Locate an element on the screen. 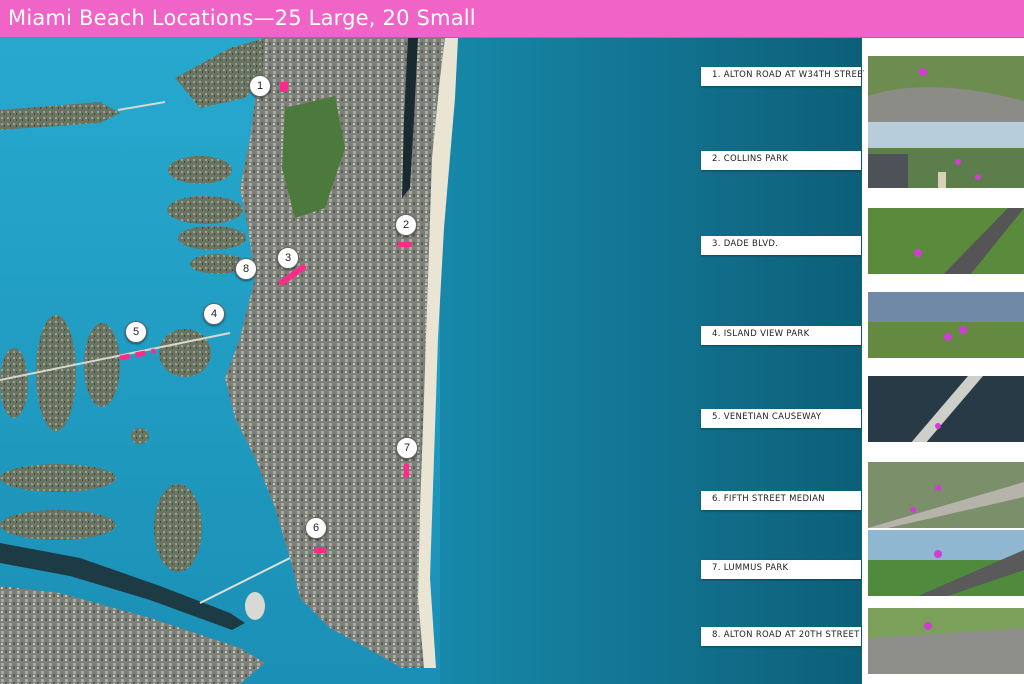  map-marker-2: 2 is located at coordinates (406, 225).